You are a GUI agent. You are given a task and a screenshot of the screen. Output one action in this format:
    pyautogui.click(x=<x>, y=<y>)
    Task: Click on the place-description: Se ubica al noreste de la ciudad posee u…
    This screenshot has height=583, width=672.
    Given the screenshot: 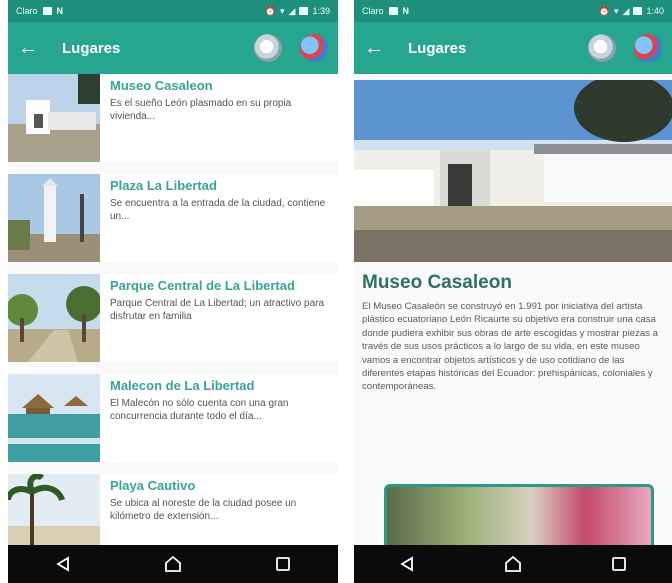 What is the action you would take?
    pyautogui.click(x=203, y=510)
    